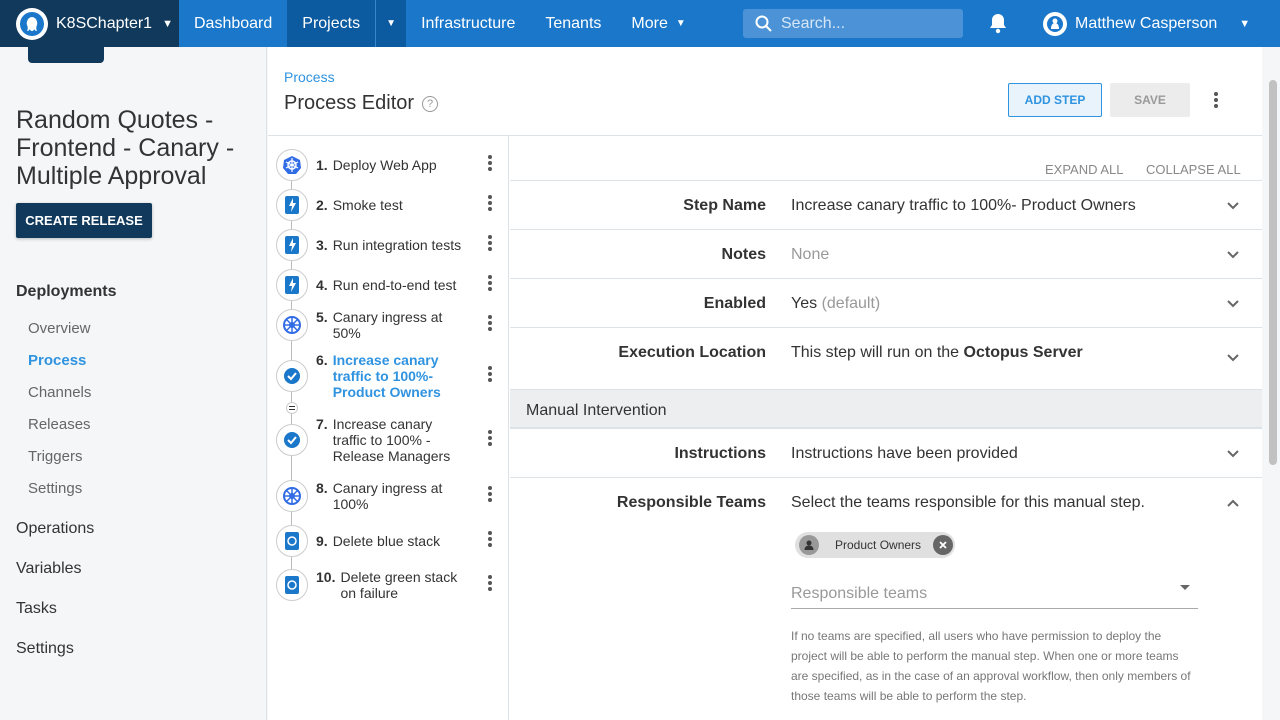 The height and width of the screenshot is (720, 1280). Describe the element at coordinates (724, 205) in the screenshot. I see `step-name-label: Step Name` at that location.